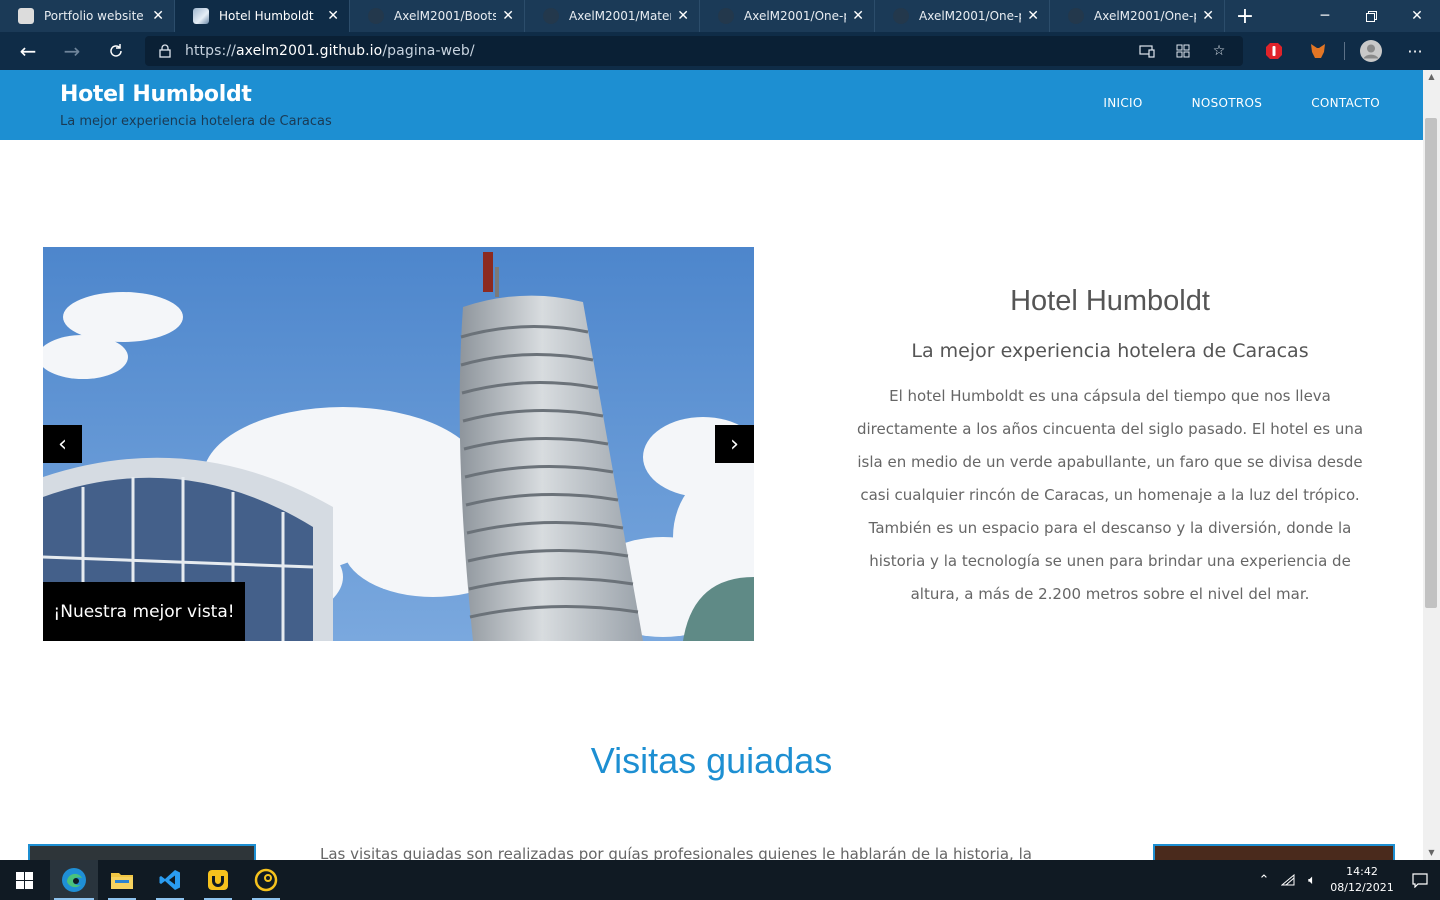 Image resolution: width=1440 pixels, height=900 pixels. I want to click on window-controls: ─ ✕, so click(1371, 16).